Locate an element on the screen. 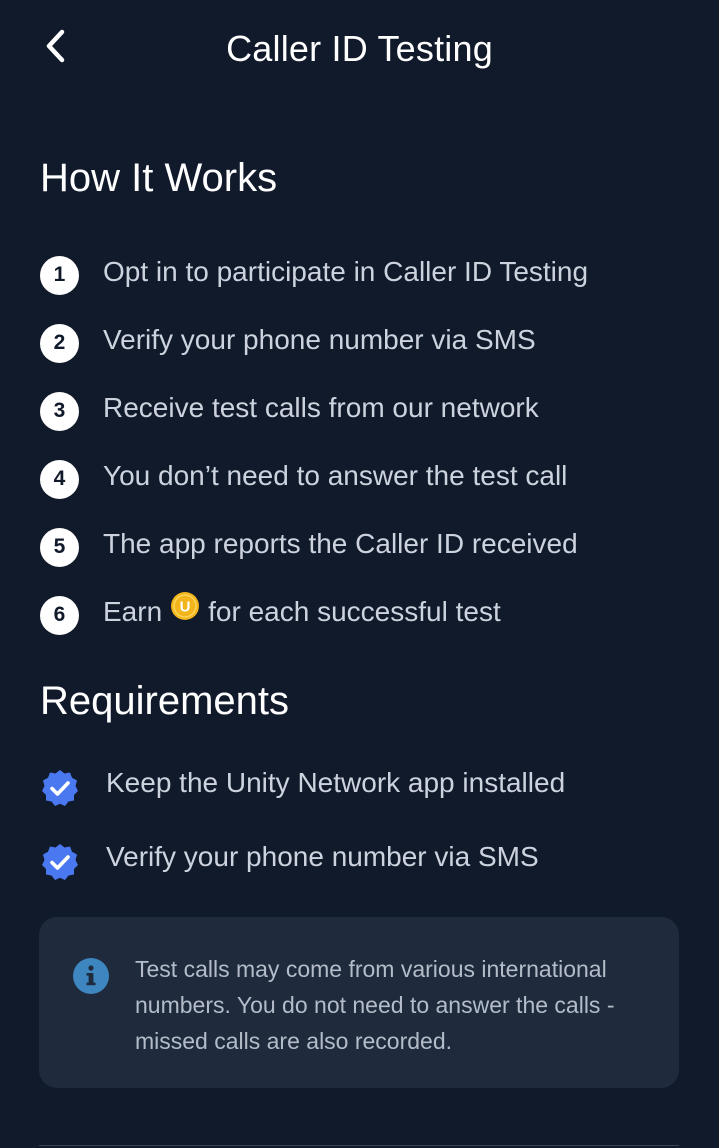  step-number-badge: 3 is located at coordinates (59, 411).